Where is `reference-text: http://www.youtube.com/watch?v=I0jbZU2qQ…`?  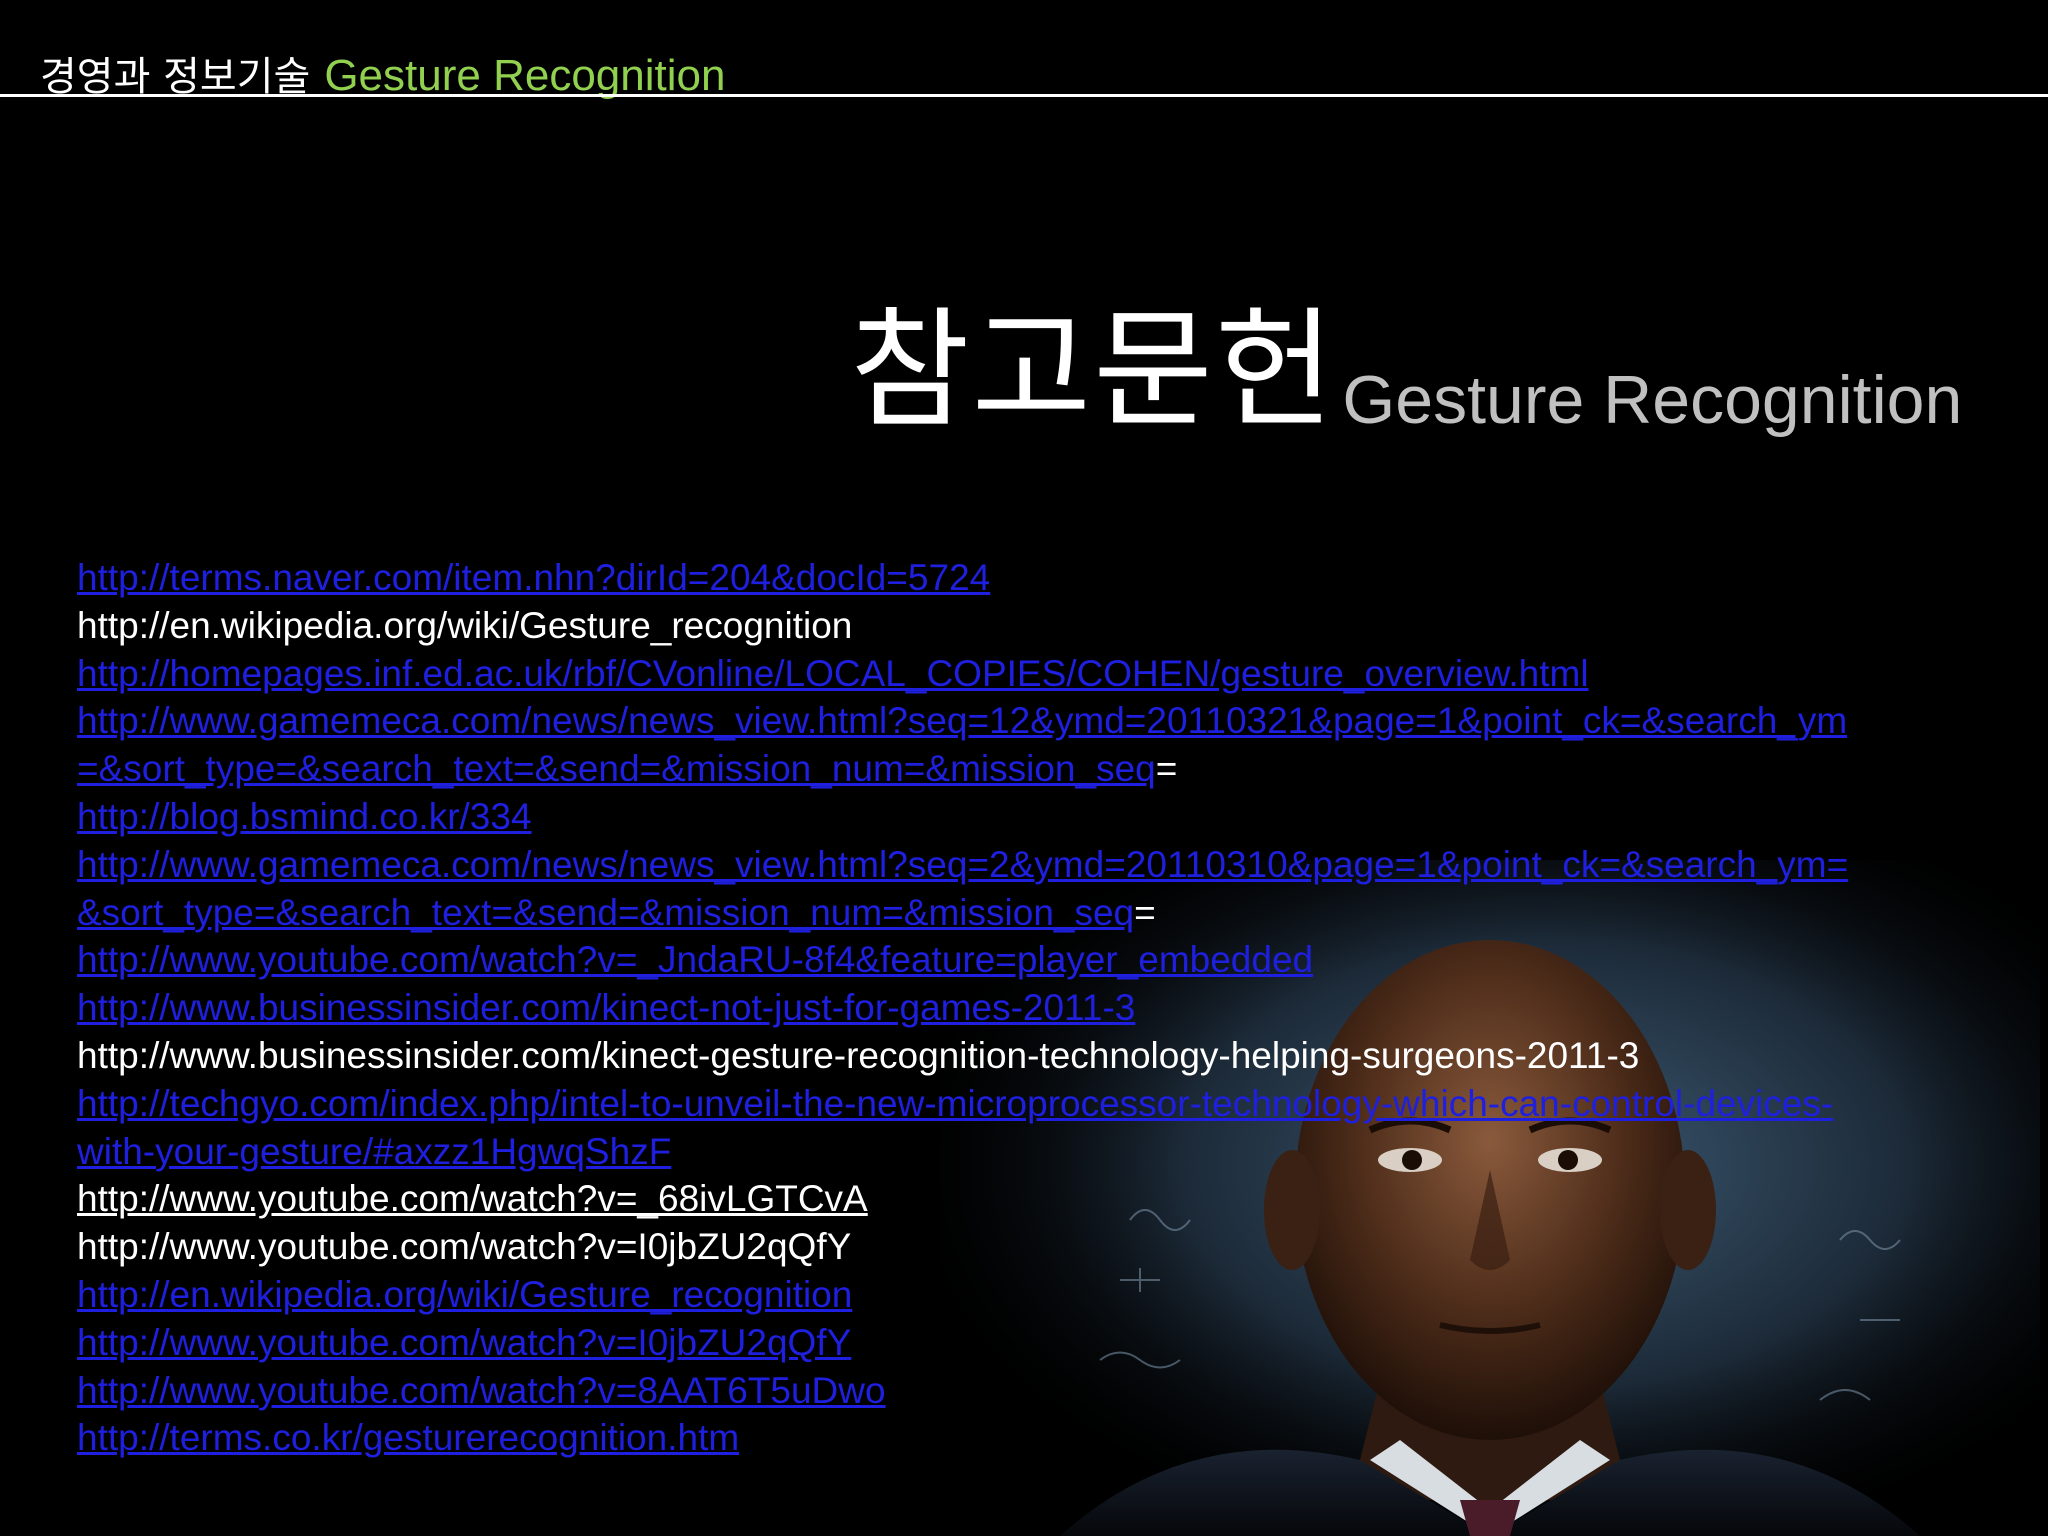
reference-text: http://www.youtube.com/watch?v=I0jbZU2qQ… is located at coordinates (464, 1247).